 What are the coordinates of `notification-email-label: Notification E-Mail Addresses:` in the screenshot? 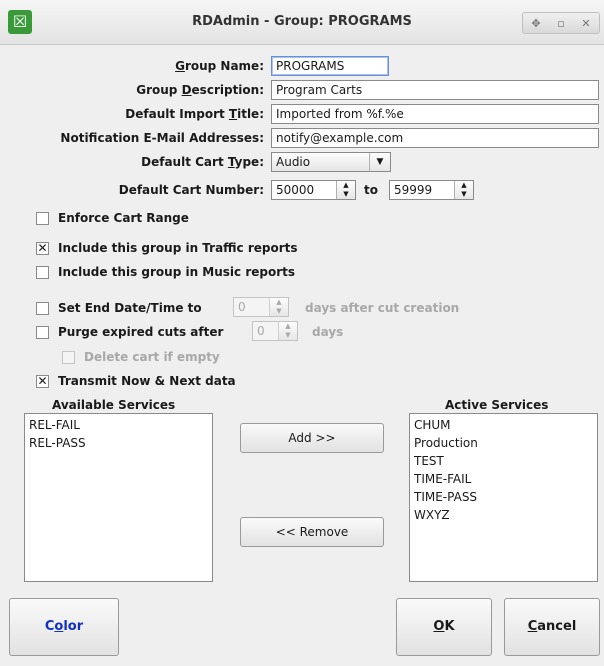 It's located at (162, 138).